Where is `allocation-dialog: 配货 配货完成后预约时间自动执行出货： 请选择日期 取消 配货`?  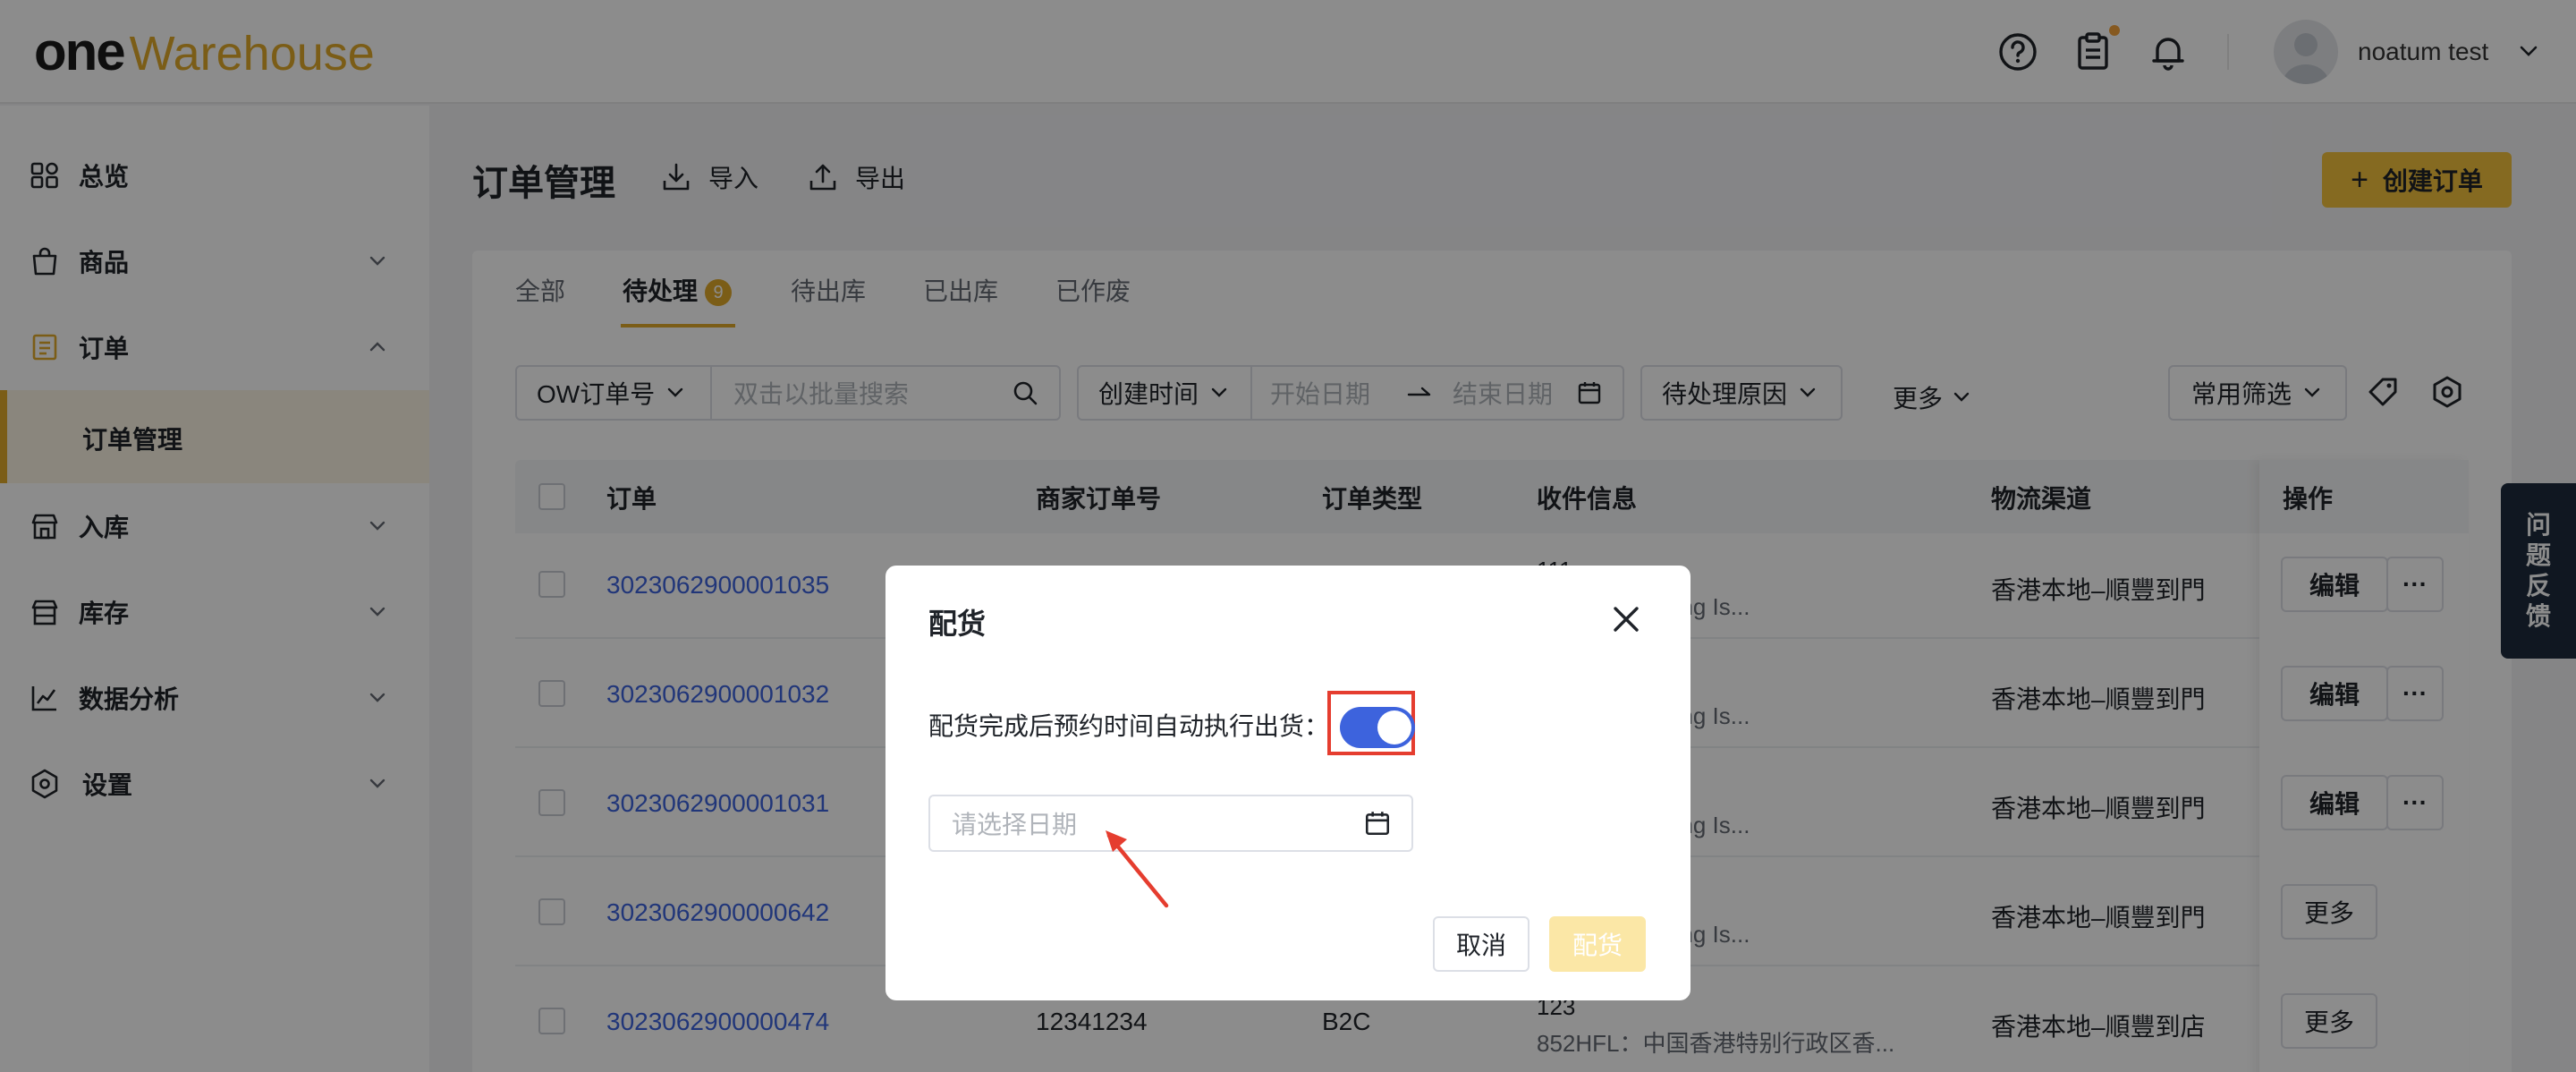
allocation-dialog: 配货 配货完成后预约时间自动执行出货： 请选择日期 取消 配货 is located at coordinates (1288, 783).